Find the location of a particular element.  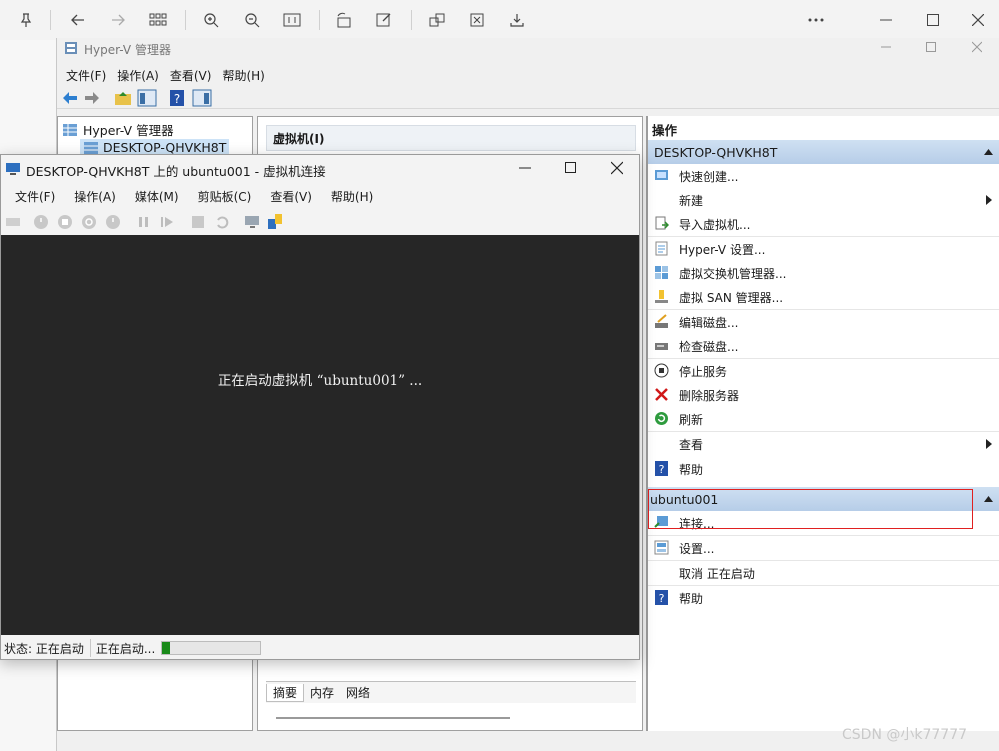

action-stop-service: 停止服务 is located at coordinates (823, 371).